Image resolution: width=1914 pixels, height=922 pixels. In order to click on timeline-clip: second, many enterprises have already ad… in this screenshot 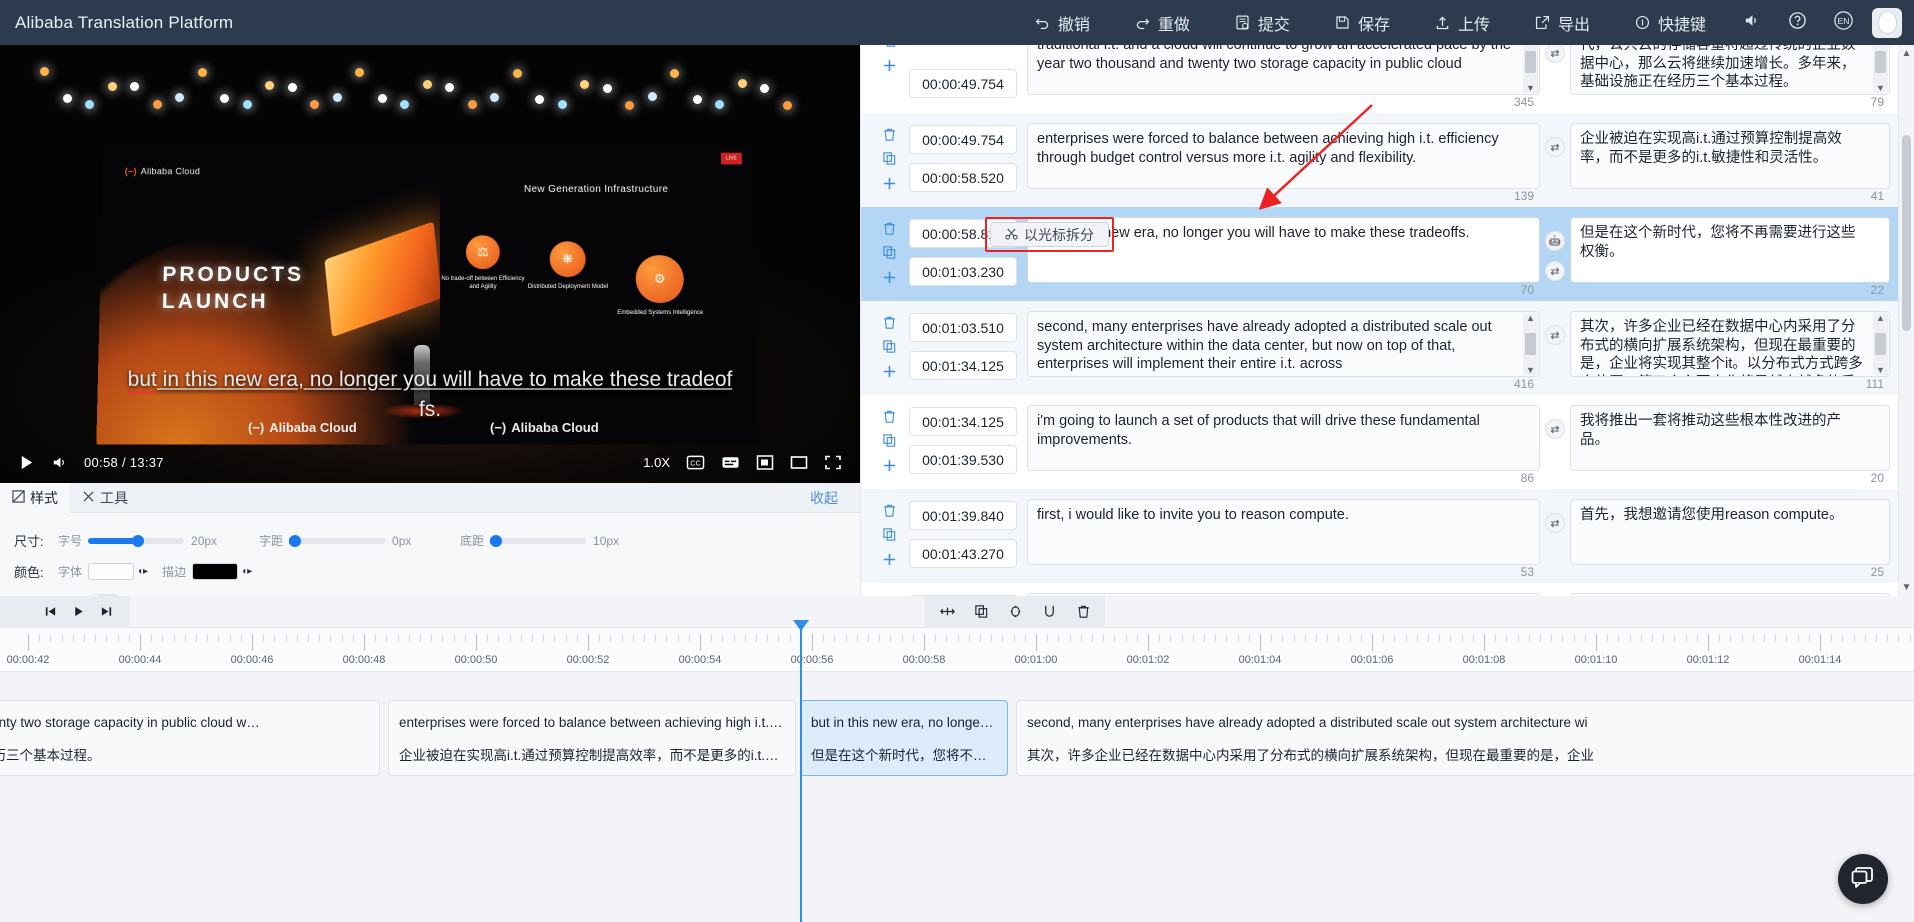, I will do `click(1465, 738)`.